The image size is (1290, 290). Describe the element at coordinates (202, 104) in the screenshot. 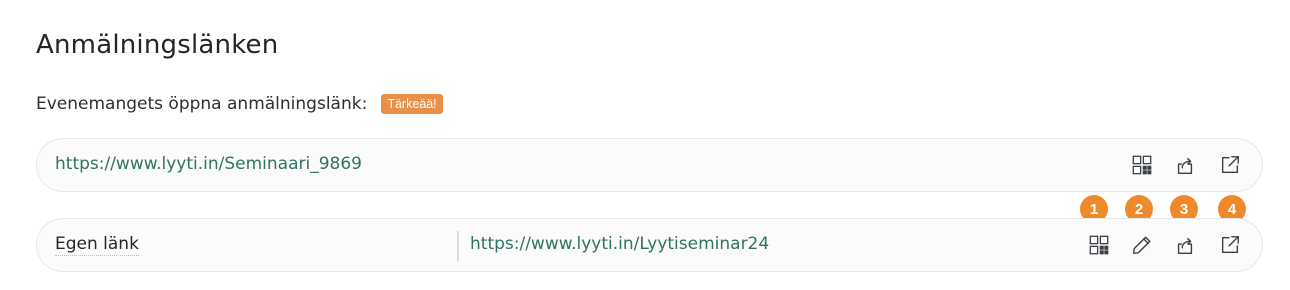

I see `open-link-label: Evenemangets öppna anmälningslänk:` at that location.